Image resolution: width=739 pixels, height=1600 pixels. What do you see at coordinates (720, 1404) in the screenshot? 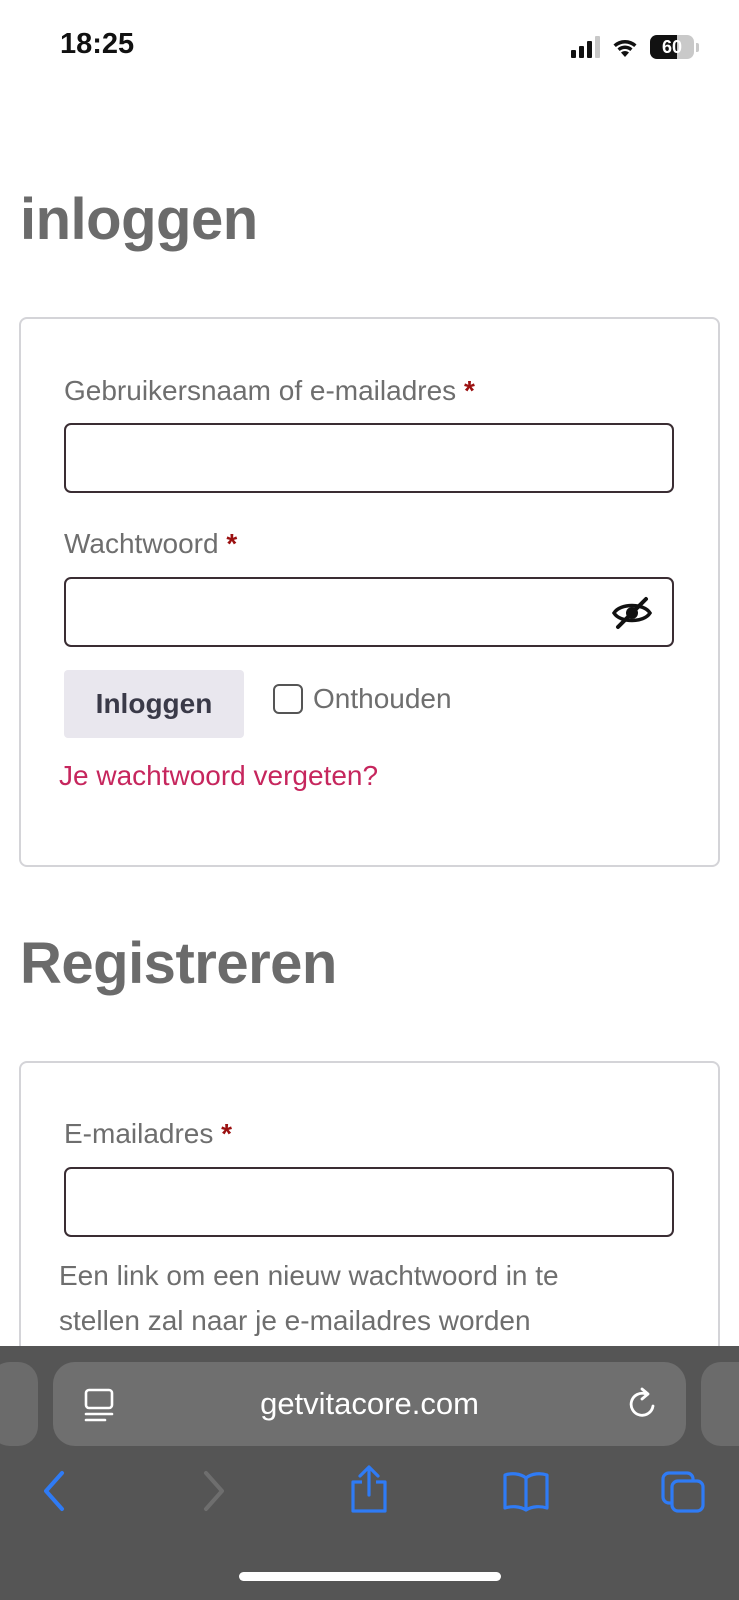
I see `next-tab-preview` at bounding box center [720, 1404].